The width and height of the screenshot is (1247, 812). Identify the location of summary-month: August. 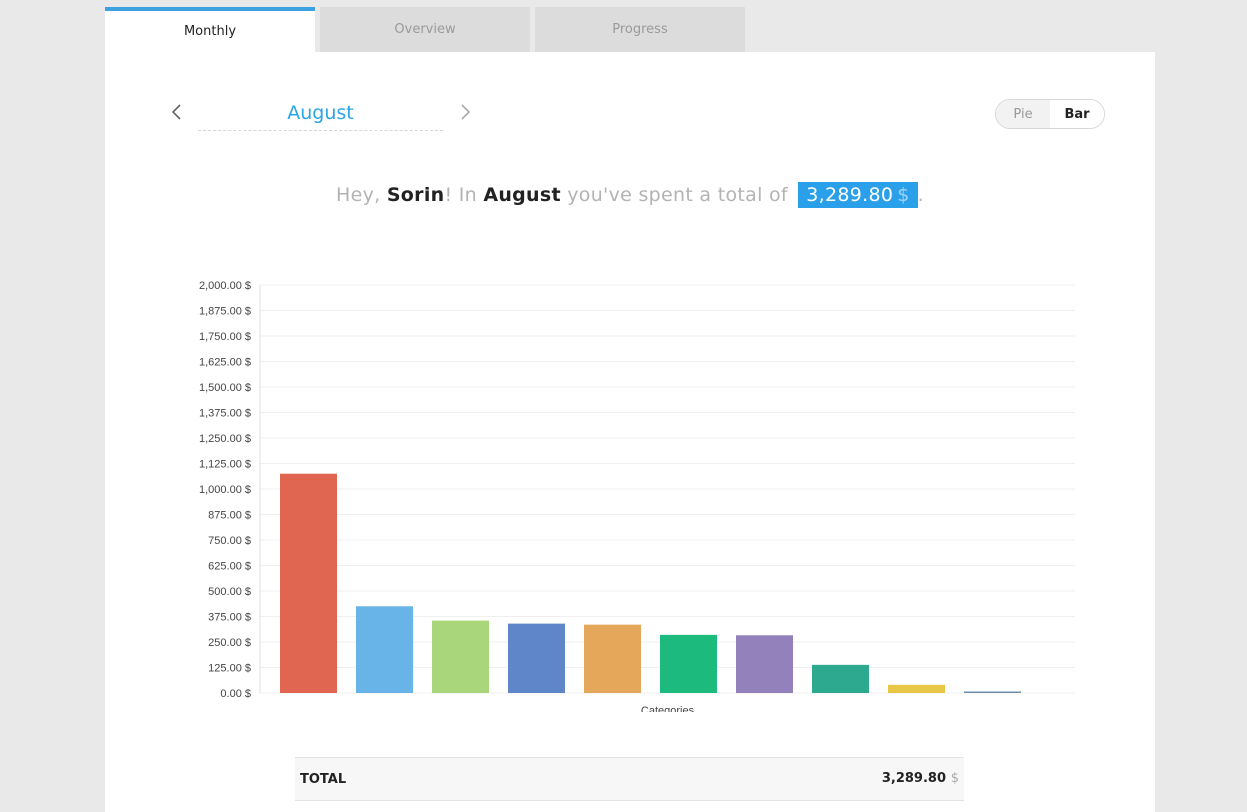
(522, 195).